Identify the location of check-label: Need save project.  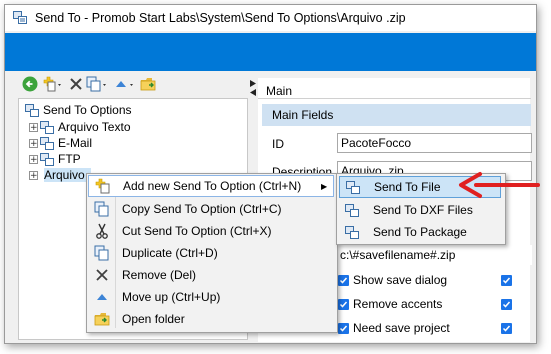
(401, 328).